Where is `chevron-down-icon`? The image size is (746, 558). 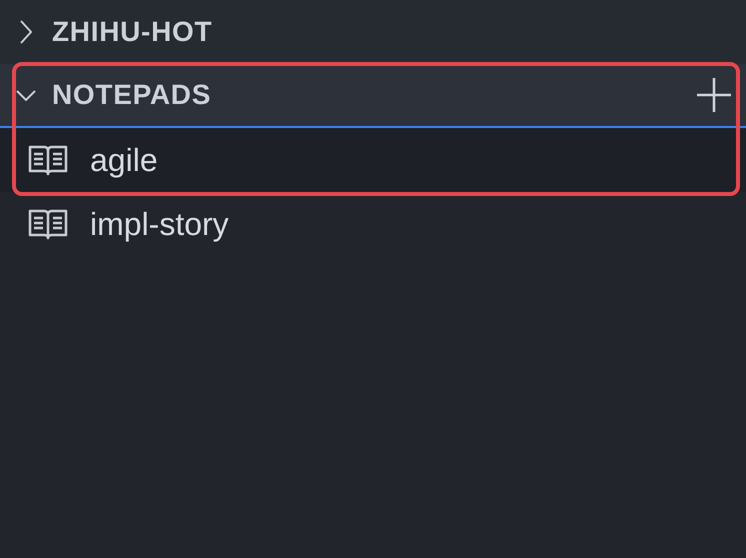 chevron-down-icon is located at coordinates (26, 95).